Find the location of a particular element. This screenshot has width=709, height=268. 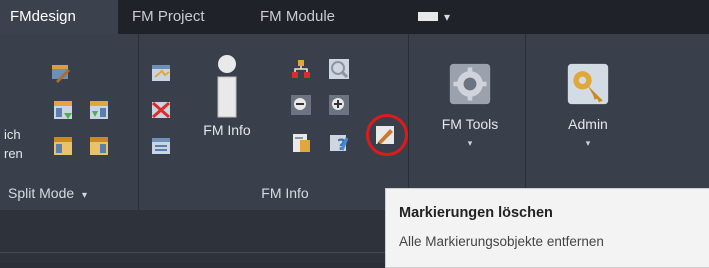

divider is located at coordinates (192, 252).